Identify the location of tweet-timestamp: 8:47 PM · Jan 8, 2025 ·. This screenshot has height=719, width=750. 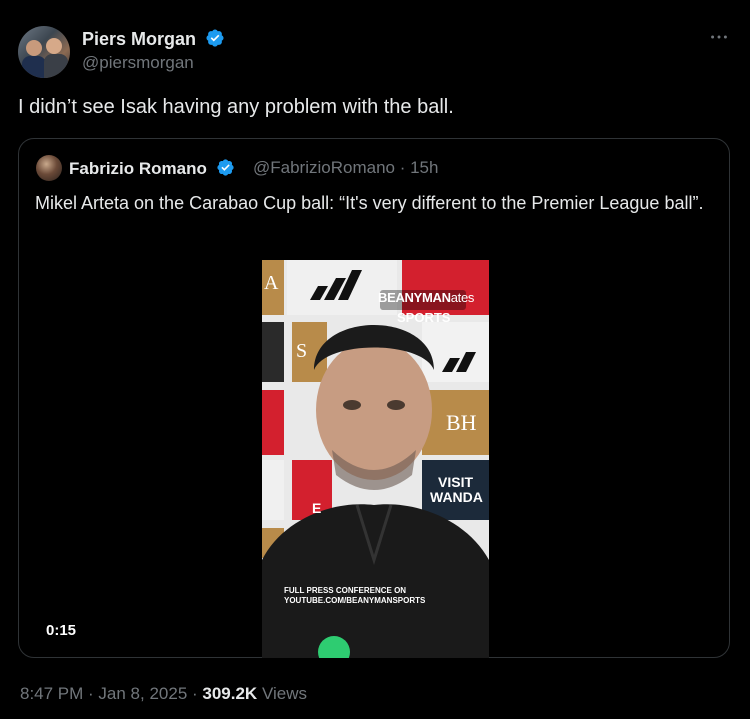
(111, 693).